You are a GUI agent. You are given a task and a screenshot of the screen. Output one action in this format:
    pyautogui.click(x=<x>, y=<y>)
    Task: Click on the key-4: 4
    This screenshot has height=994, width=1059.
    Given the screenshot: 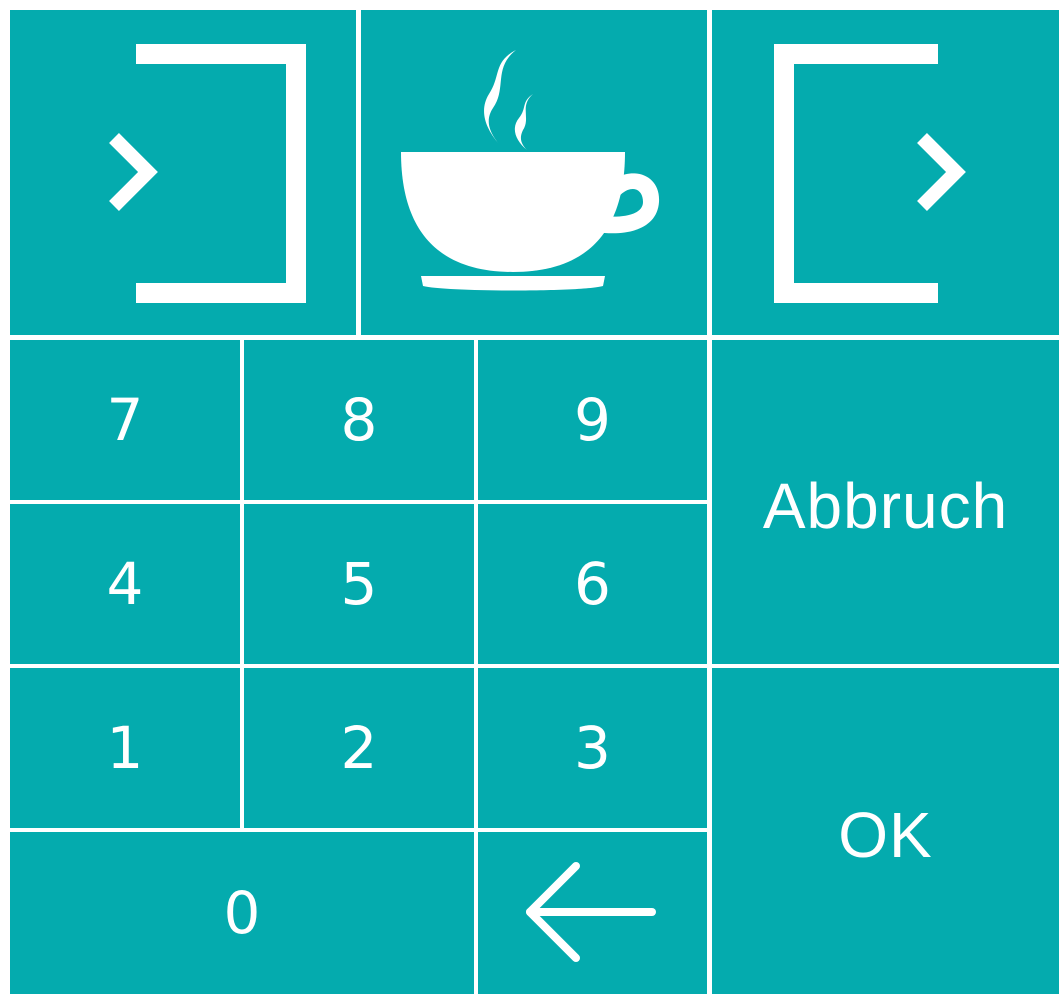 What is the action you would take?
    pyautogui.click(x=125, y=584)
    